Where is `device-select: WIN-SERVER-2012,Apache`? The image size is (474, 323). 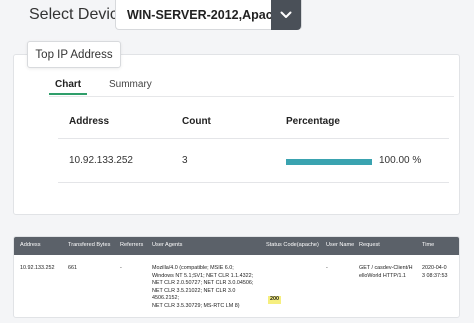 device-select: WIN-SERVER-2012,Apache is located at coordinates (208, 15).